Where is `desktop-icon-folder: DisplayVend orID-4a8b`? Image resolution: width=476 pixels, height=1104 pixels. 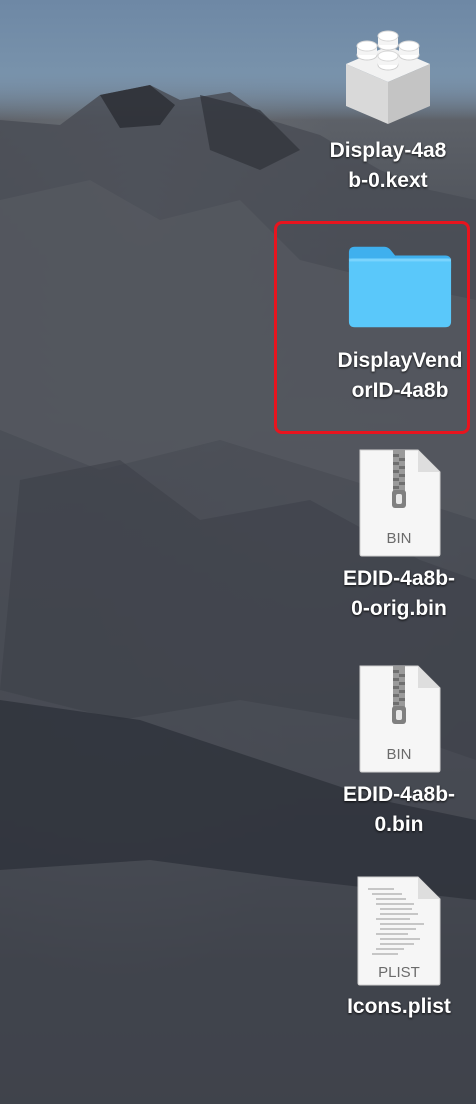 desktop-icon-folder: DisplayVend orID-4a8b is located at coordinates (394, 318).